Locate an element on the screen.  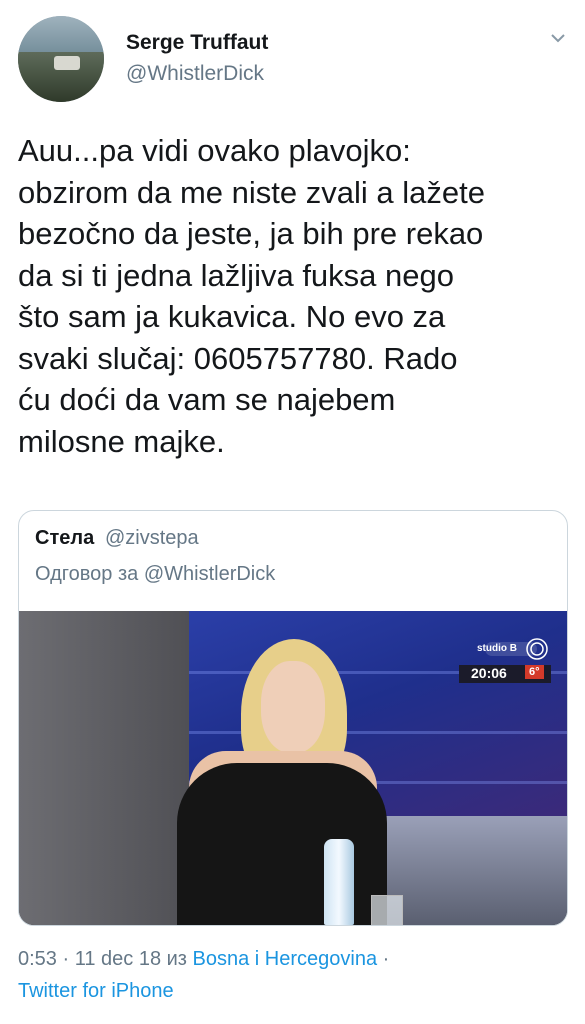
tweet-source: Twitter for iPhone is located at coordinates (96, 991).